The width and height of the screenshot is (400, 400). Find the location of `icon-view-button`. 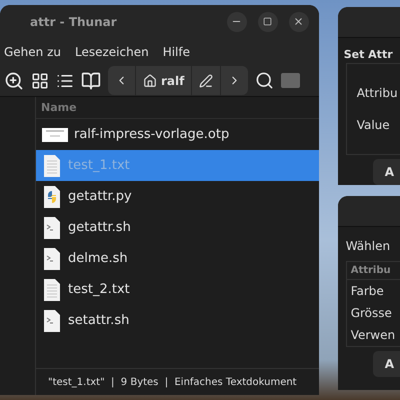

icon-view-button is located at coordinates (40, 81).